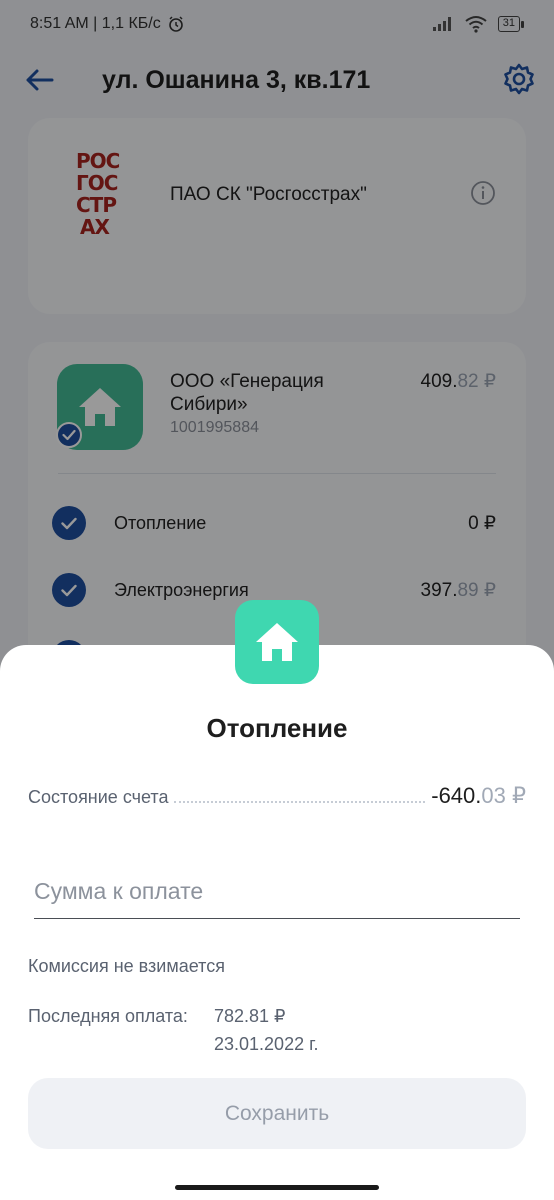 This screenshot has height=1200, width=554. Describe the element at coordinates (98, 797) in the screenshot. I see `balance-label: Состояние счета` at that location.